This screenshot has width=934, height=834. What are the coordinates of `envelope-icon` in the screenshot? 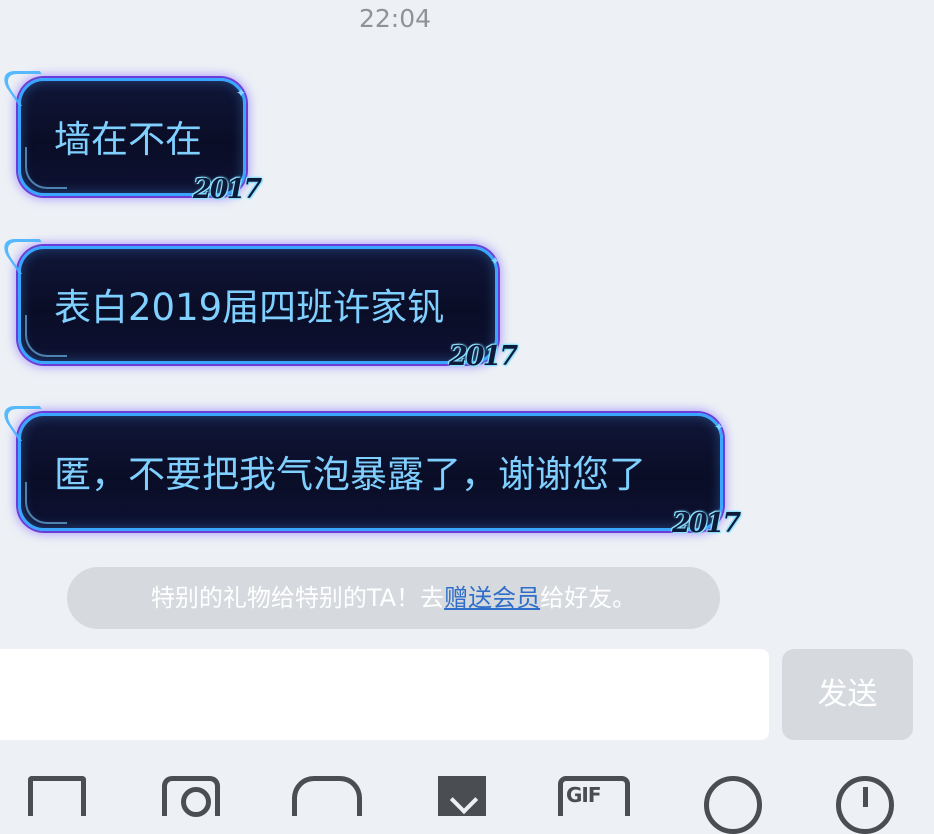 It's located at (462, 796).